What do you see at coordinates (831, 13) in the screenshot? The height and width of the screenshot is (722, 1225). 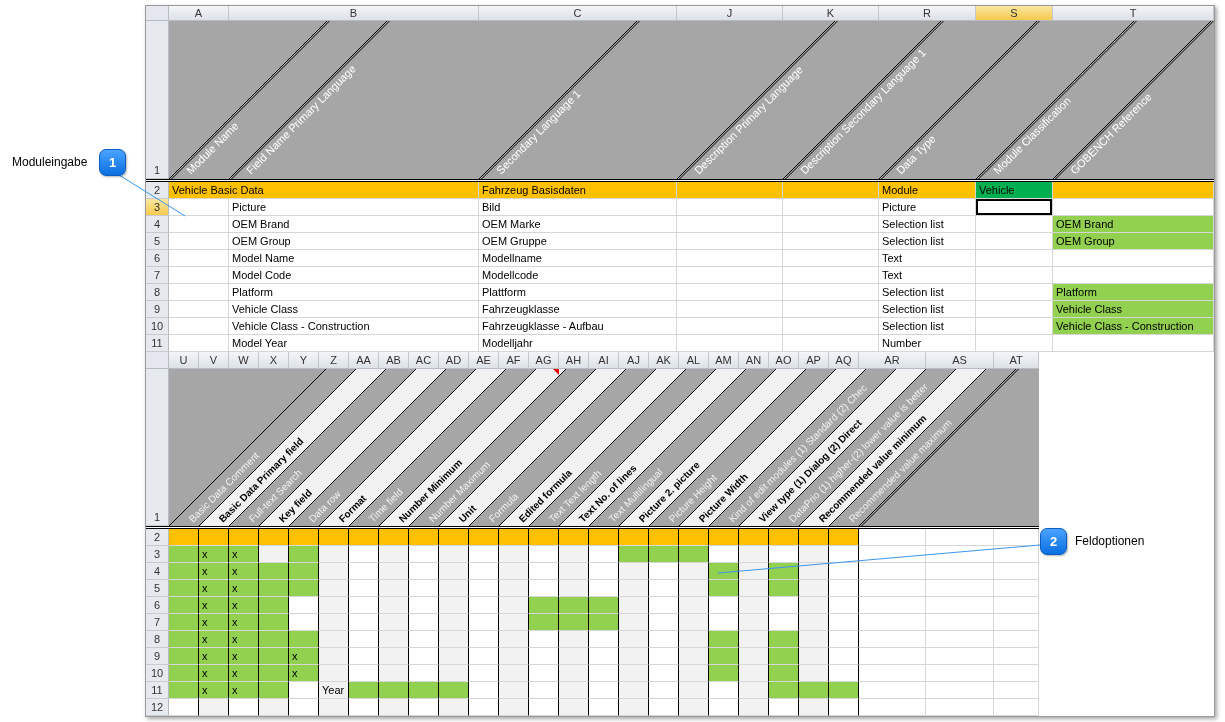 I see `column-header: K` at bounding box center [831, 13].